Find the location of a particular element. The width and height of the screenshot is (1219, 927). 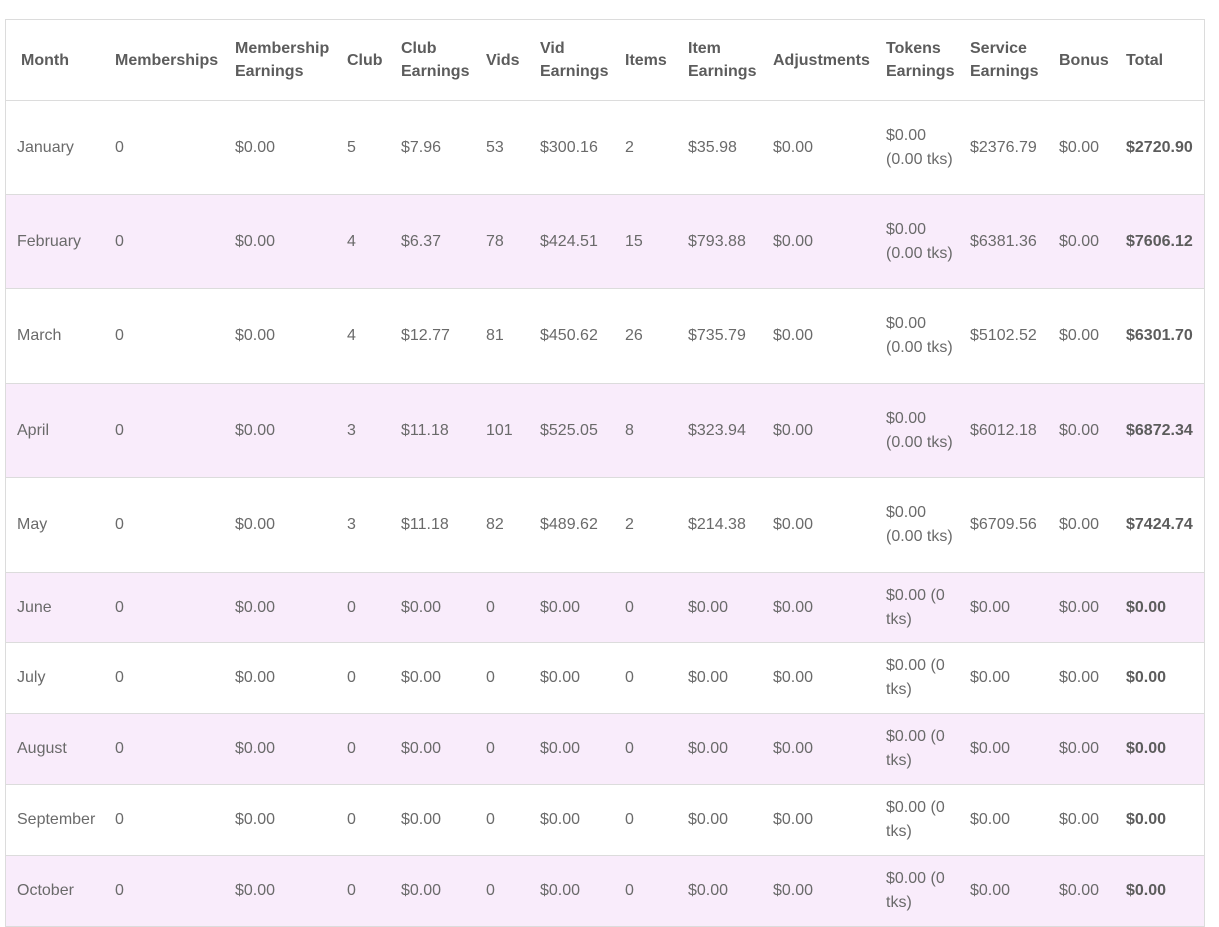

column-header-membership-earnings: Membership Earnings is located at coordinates (281, 60).